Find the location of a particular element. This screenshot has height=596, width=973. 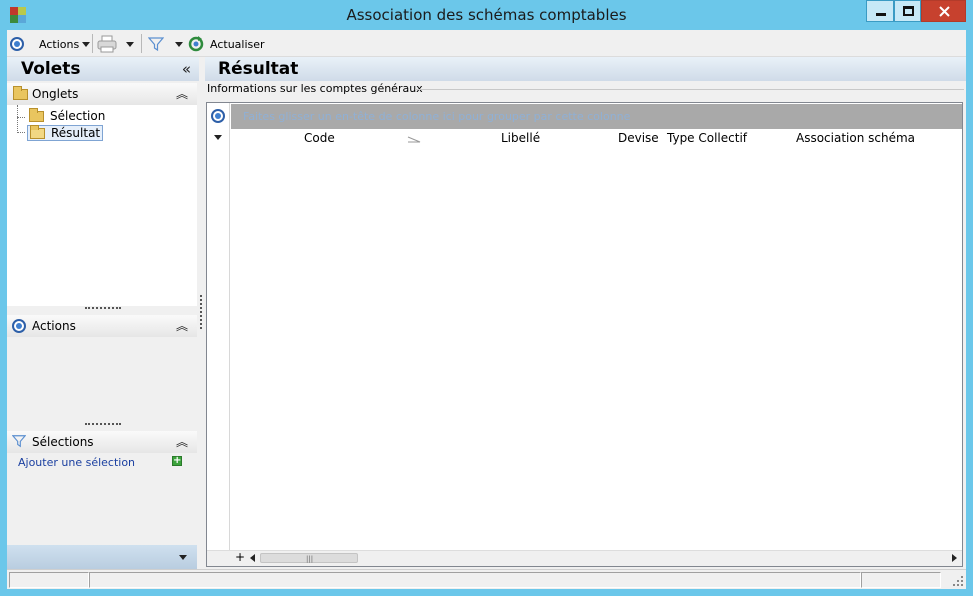

onglets-section-header: Onglets ︽ is located at coordinates (102, 94).